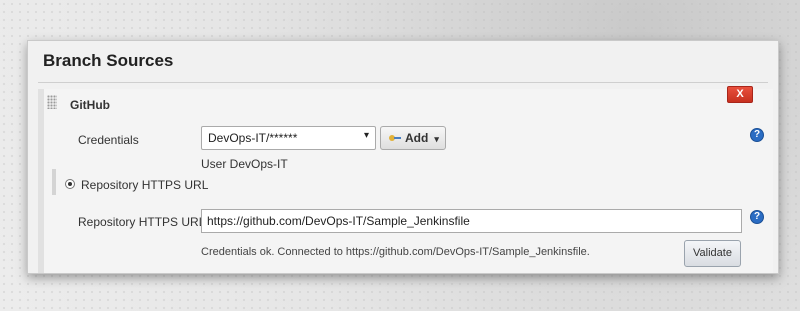 Image resolution: width=800 pixels, height=311 pixels. I want to click on credentials-label: Credentials, so click(108, 140).